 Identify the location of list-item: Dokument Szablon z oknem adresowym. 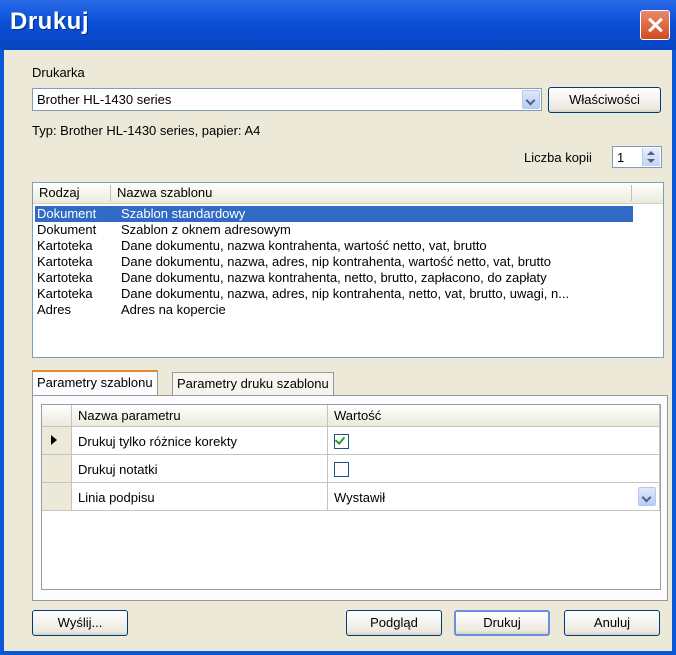
(334, 230).